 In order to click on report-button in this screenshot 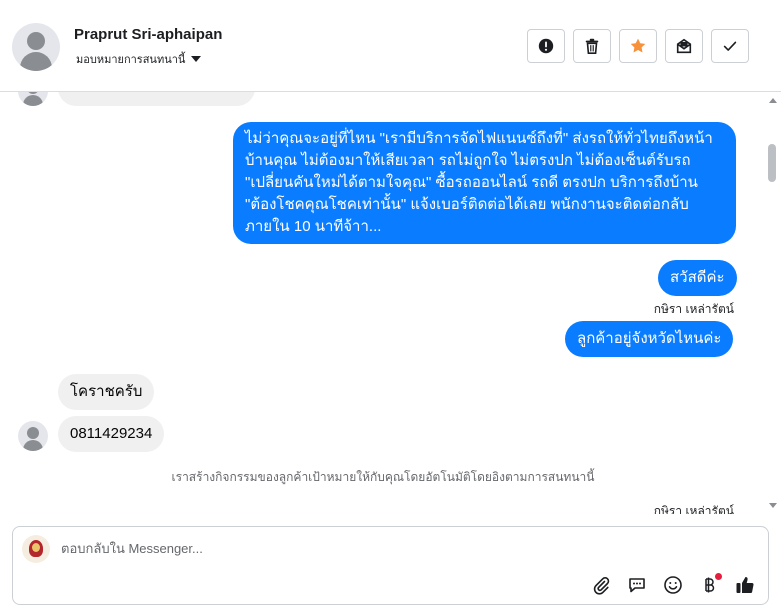, I will do `click(546, 46)`.